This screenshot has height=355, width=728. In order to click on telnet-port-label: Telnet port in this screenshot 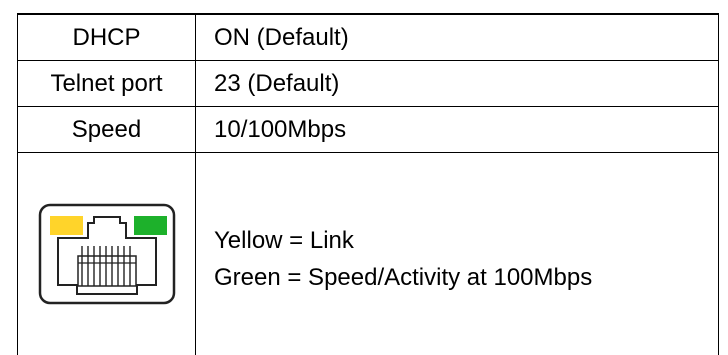, I will do `click(107, 84)`.